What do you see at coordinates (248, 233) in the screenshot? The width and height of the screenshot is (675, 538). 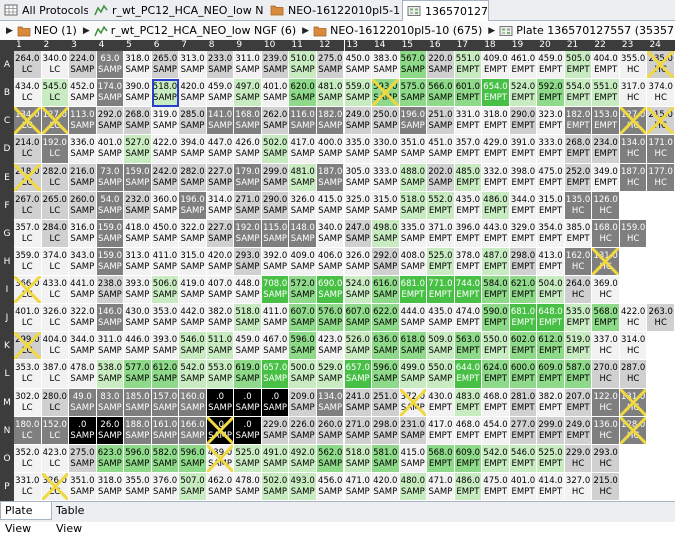 I see `well: 192.0 SAMP` at bounding box center [248, 233].